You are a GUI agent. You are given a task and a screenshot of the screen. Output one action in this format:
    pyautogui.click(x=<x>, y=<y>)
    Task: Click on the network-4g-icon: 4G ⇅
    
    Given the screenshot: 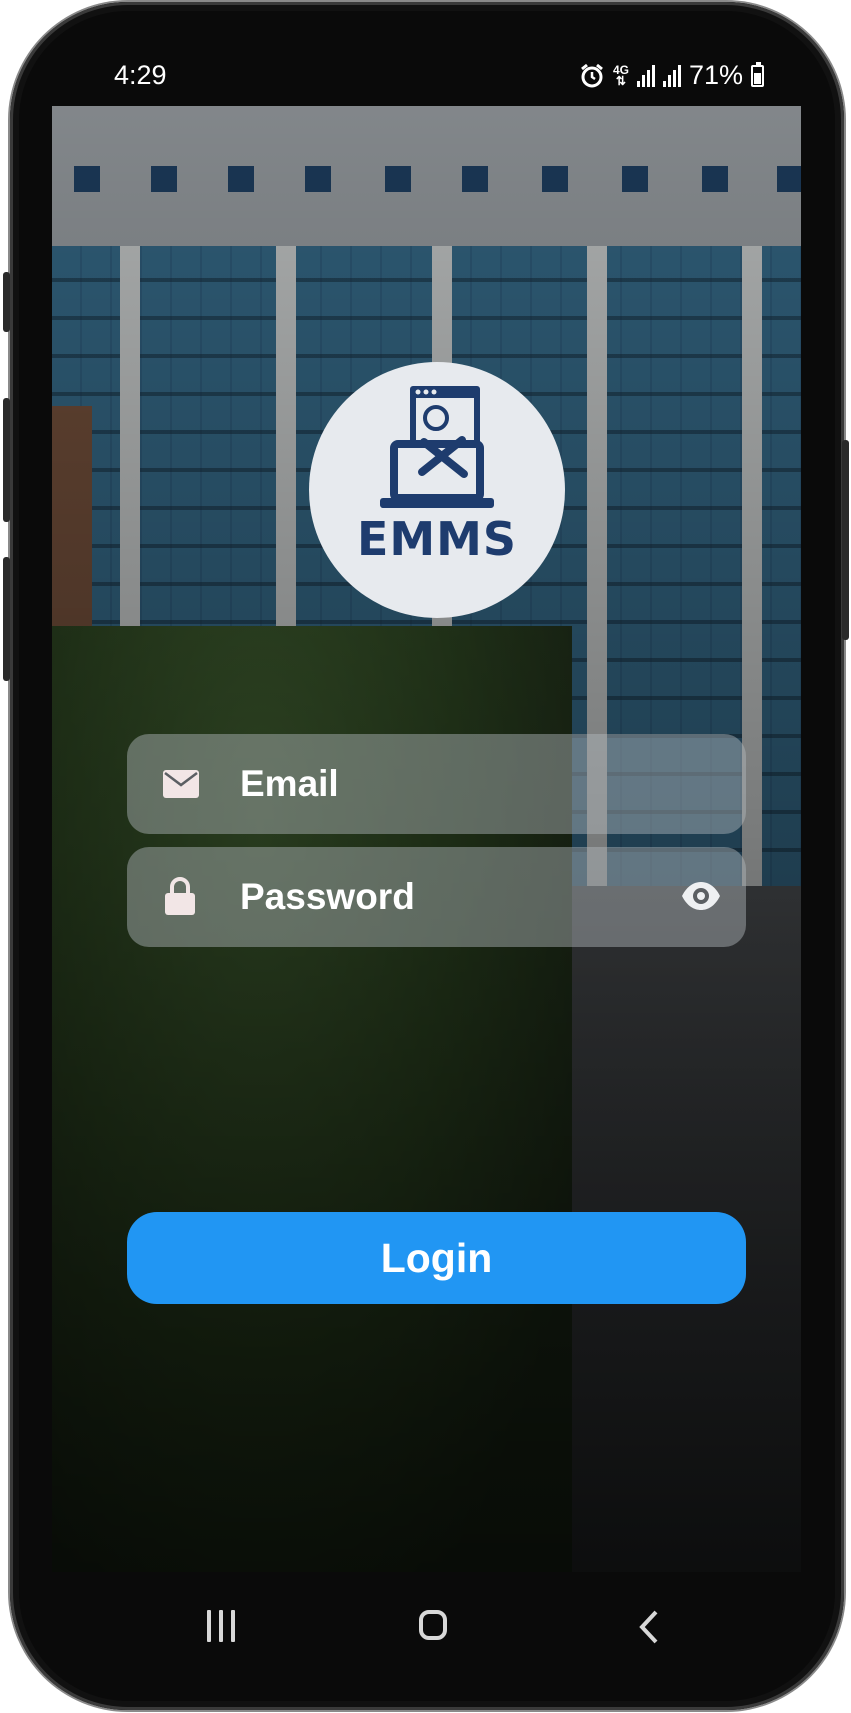 What is the action you would take?
    pyautogui.click(x=620, y=75)
    